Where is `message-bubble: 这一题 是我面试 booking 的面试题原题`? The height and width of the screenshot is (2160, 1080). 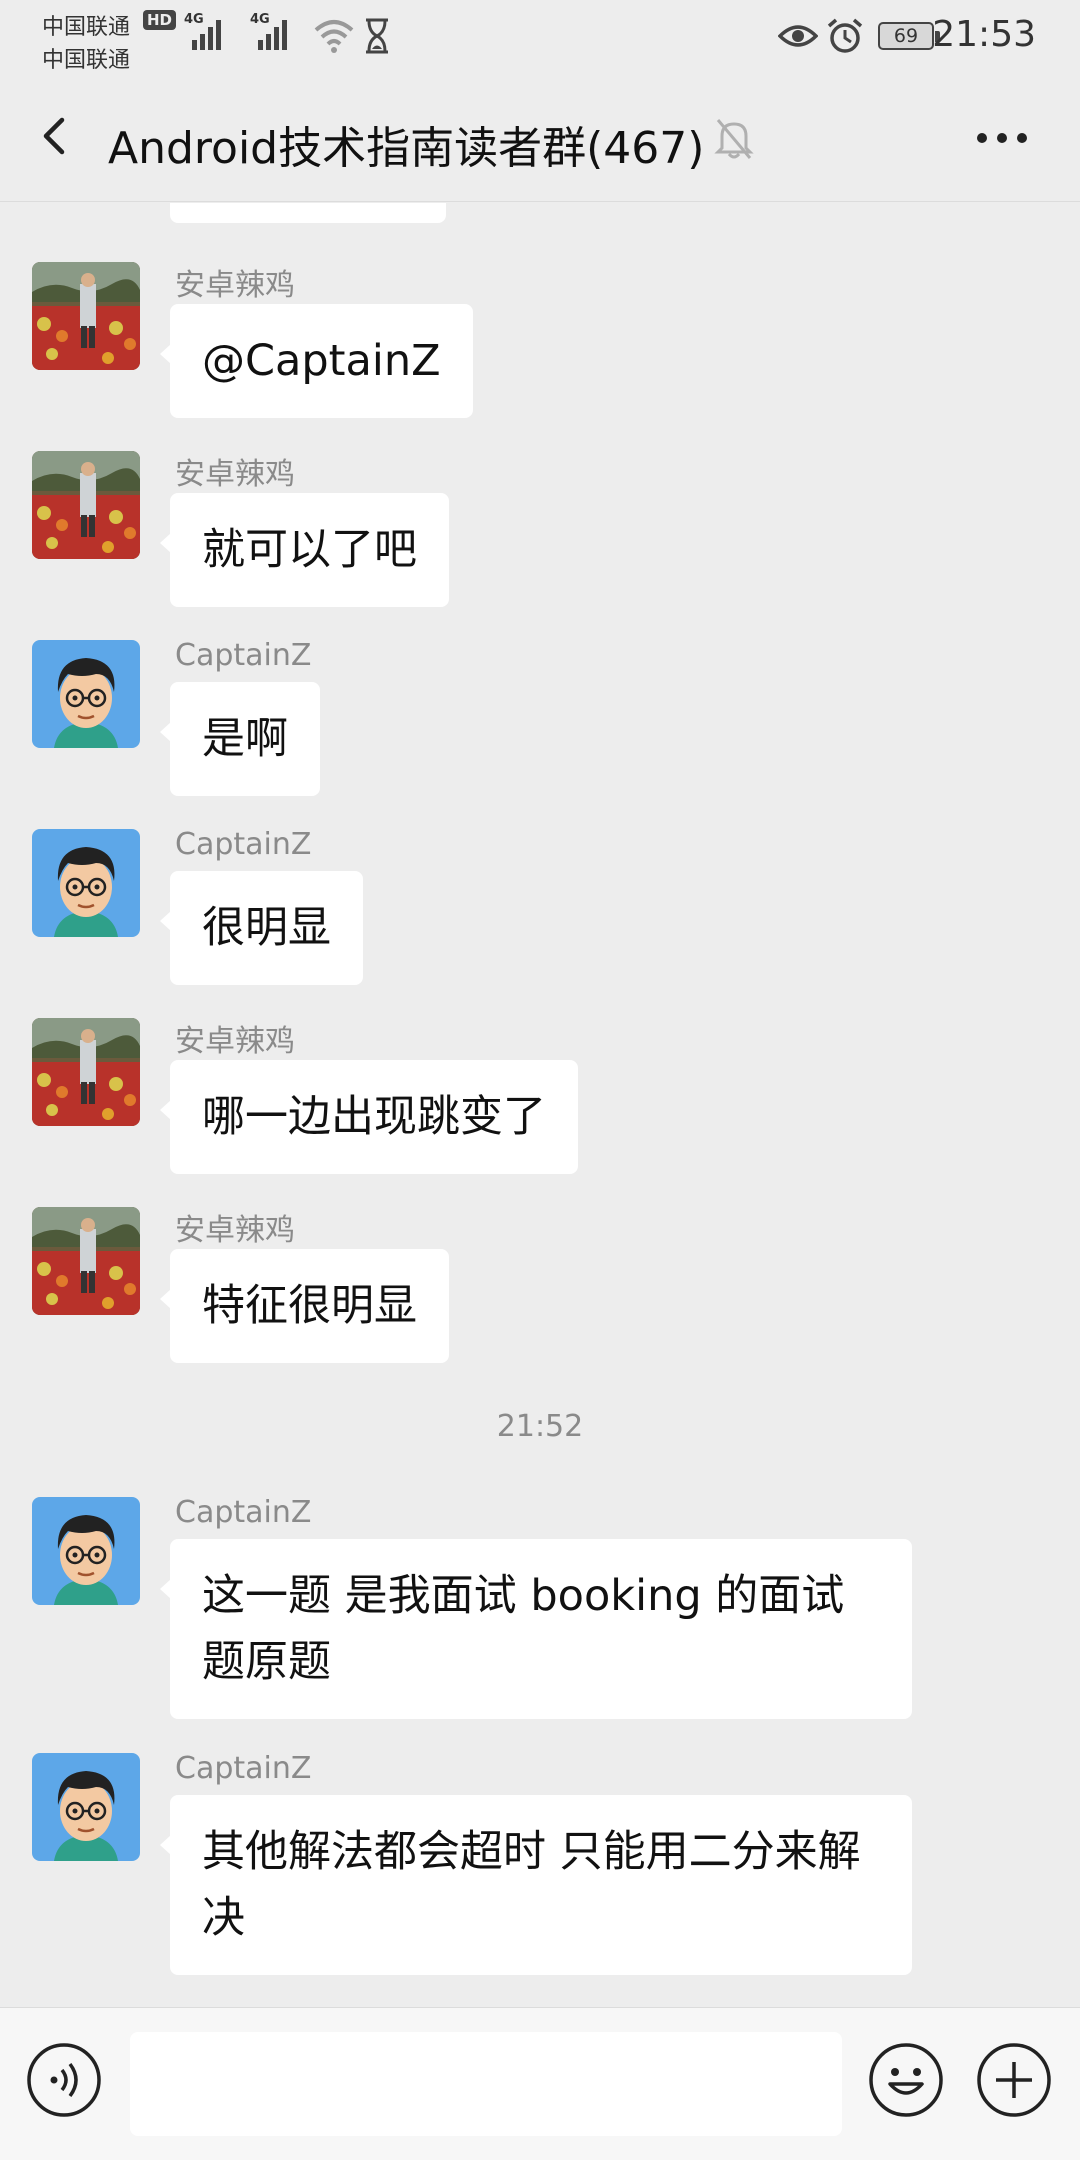 message-bubble: 这一题 是我面试 booking 的面试题原题 is located at coordinates (536, 1629).